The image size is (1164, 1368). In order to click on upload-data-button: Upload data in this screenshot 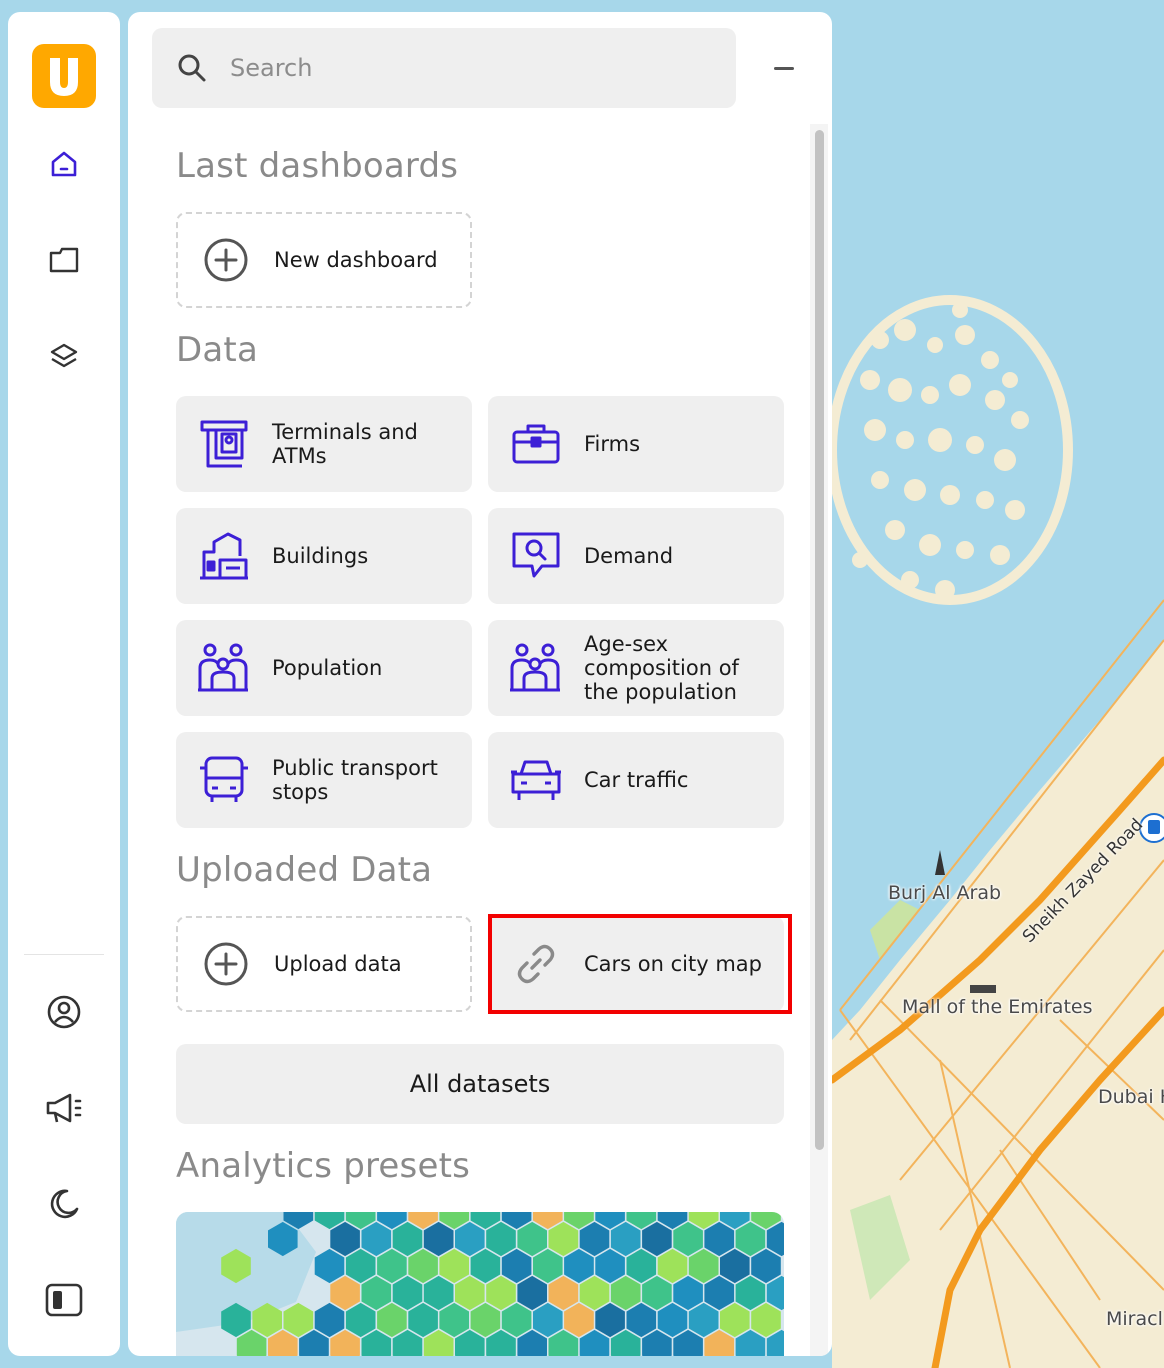, I will do `click(324, 964)`.